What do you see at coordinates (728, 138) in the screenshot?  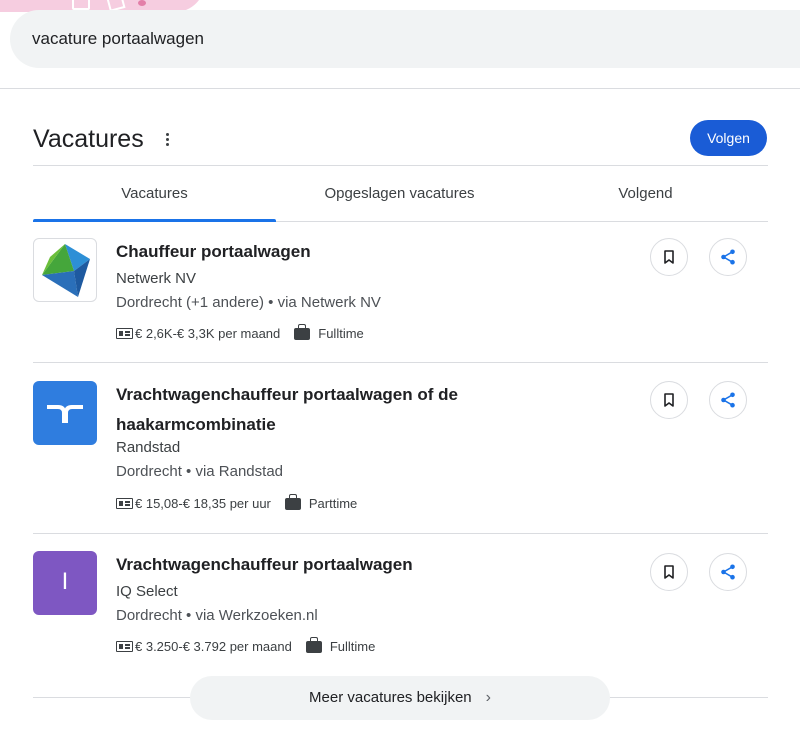 I see `follow-button: Volgen` at bounding box center [728, 138].